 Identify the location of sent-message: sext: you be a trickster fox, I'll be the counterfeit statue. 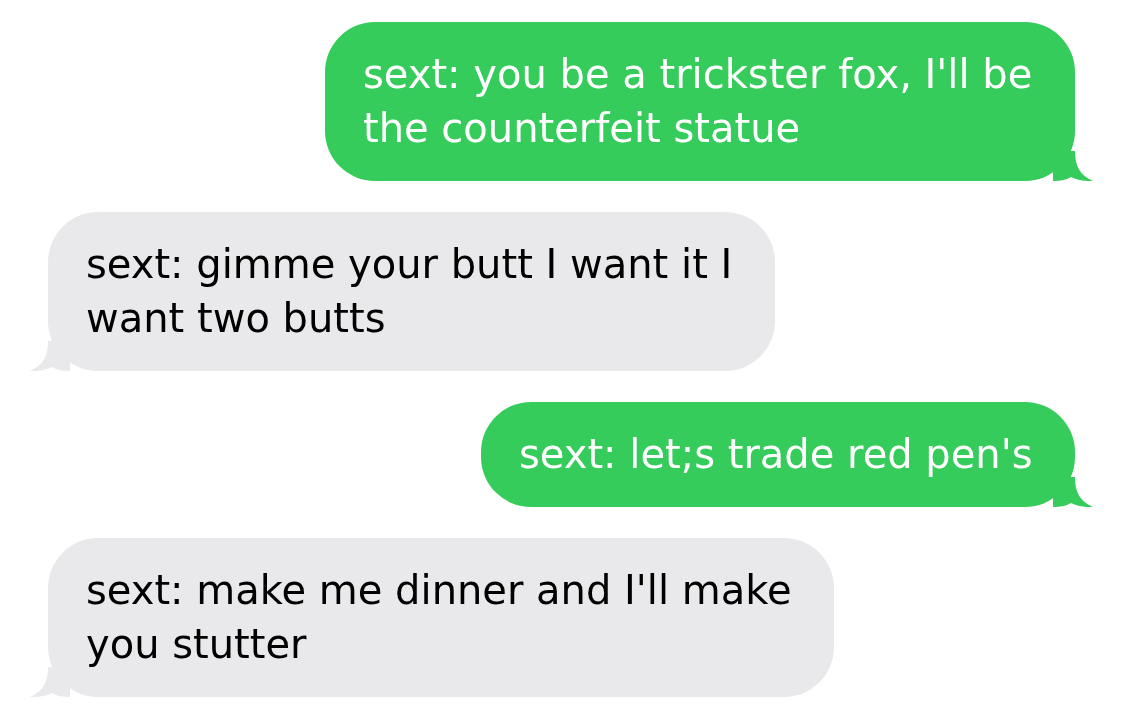
(700, 101).